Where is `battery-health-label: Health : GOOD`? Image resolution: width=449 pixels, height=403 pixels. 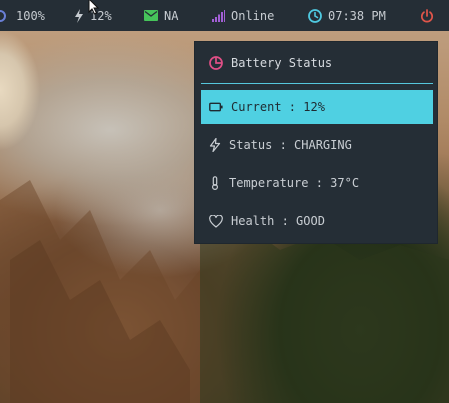 battery-health-label: Health : GOOD is located at coordinates (278, 221).